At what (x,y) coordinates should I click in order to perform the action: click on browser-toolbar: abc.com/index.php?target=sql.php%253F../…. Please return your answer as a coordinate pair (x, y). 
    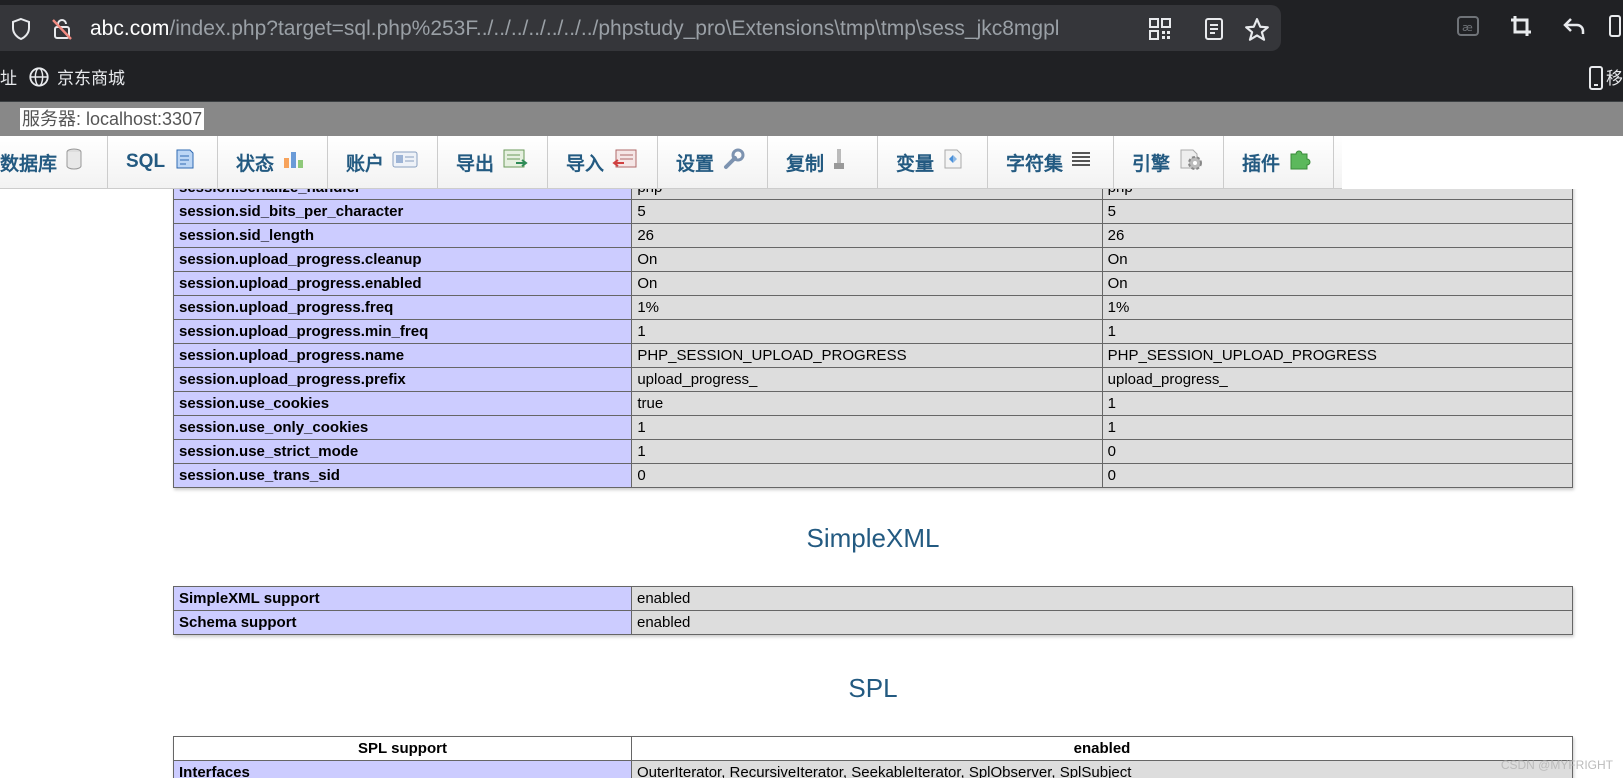
    Looking at the image, I should click on (811, 28).